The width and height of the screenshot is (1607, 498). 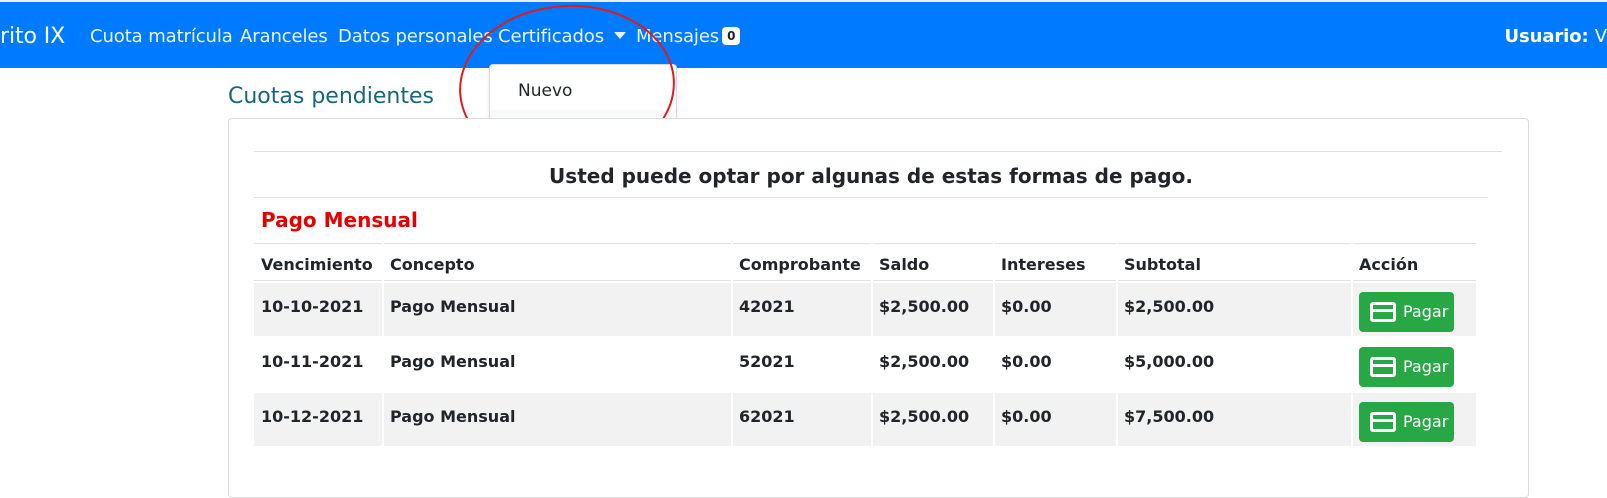 I want to click on cell-subtotal: $5,000.00, so click(x=1169, y=361).